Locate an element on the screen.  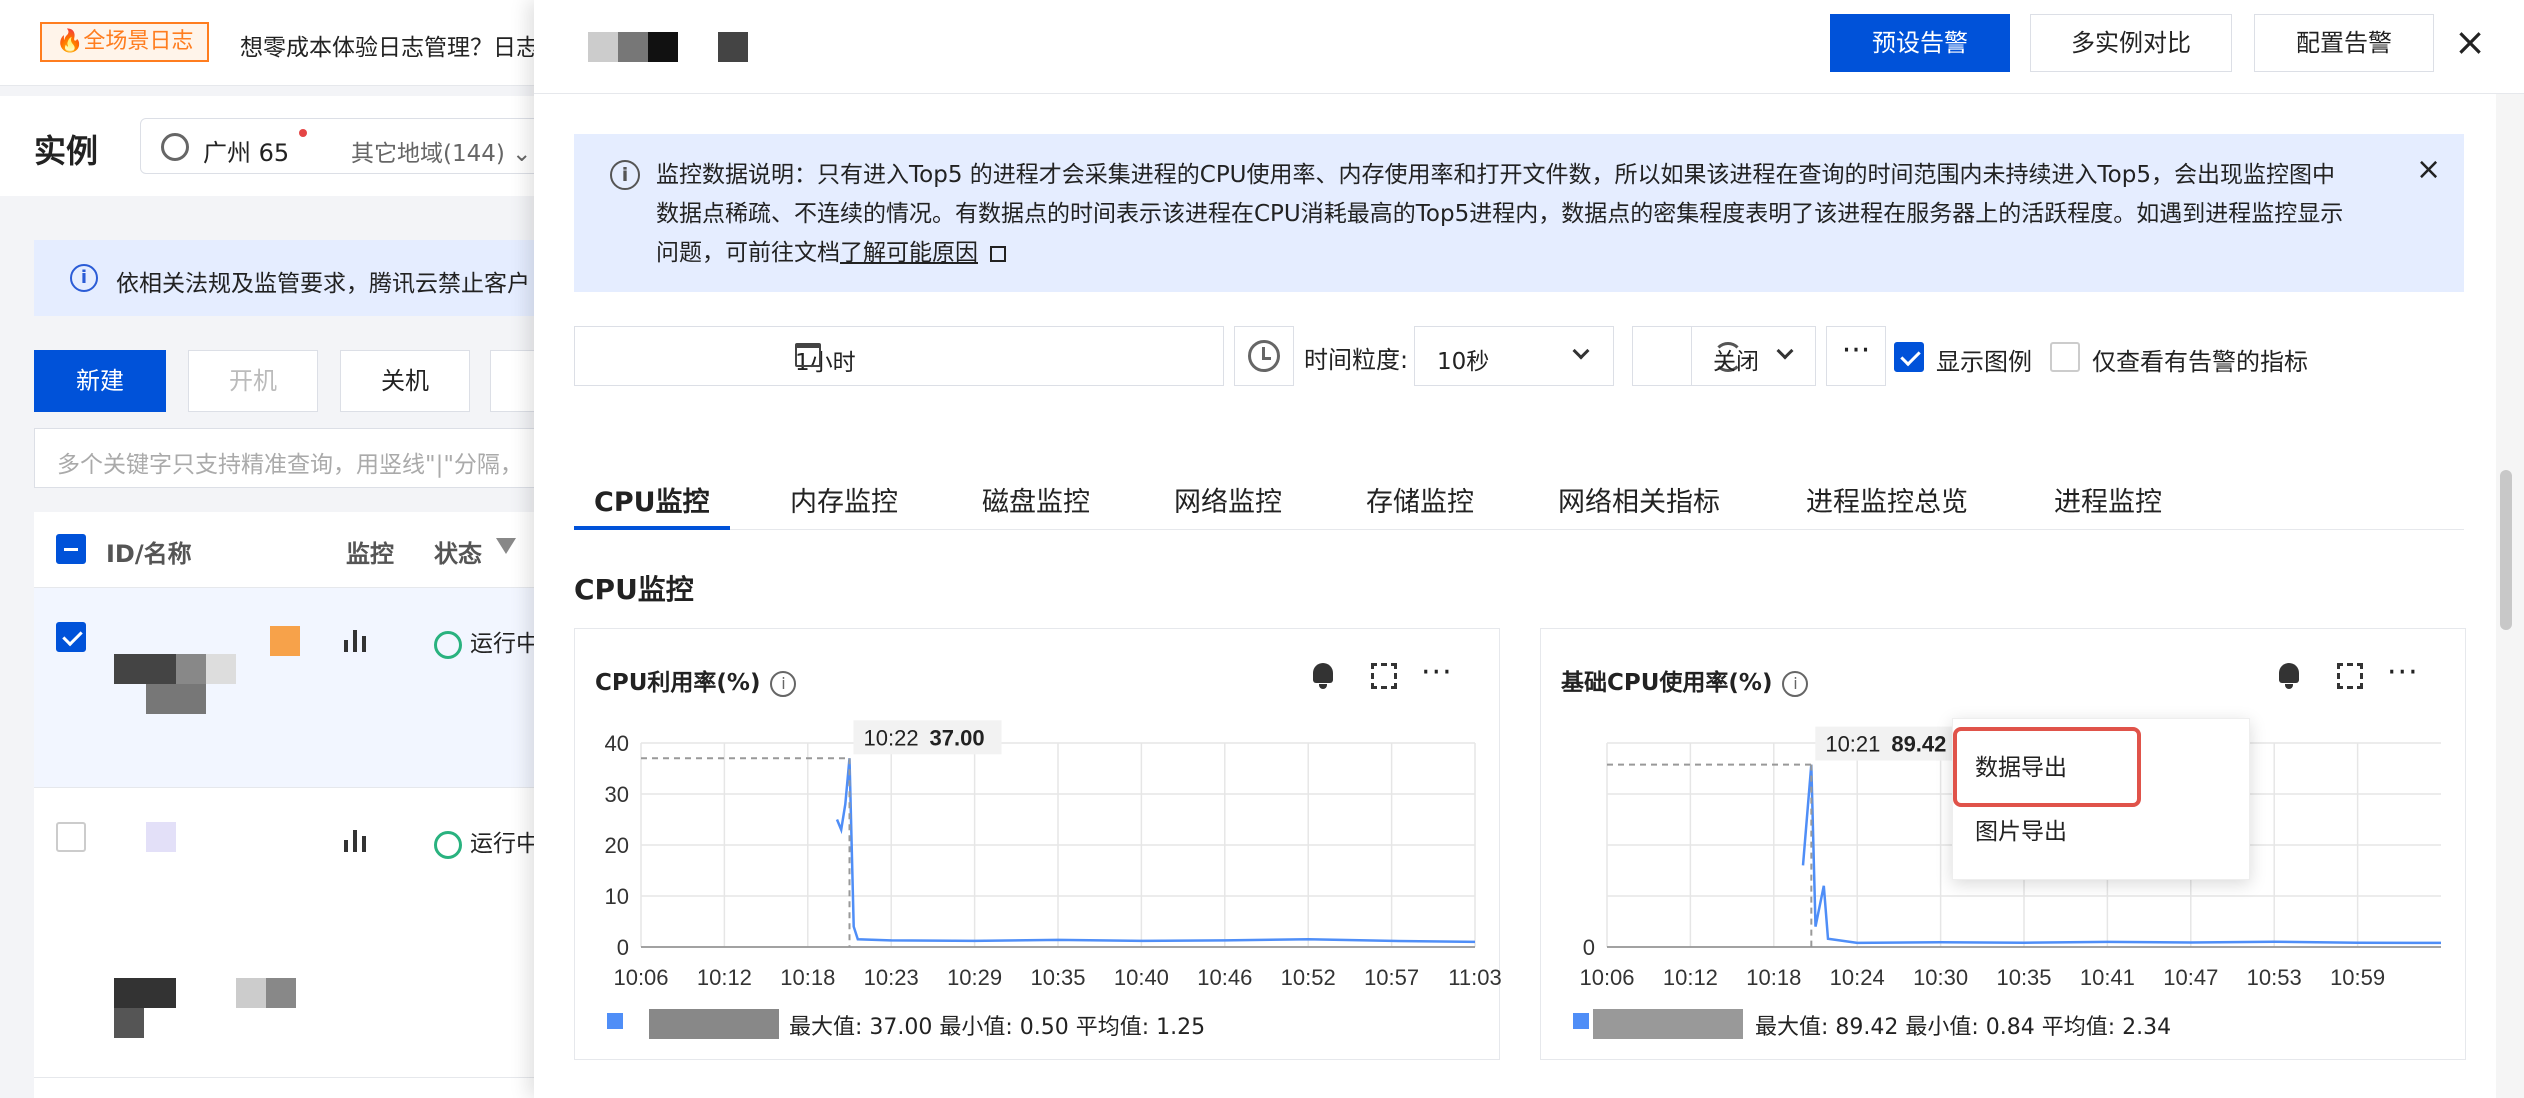
show-legend-checkbox is located at coordinates (1909, 357).